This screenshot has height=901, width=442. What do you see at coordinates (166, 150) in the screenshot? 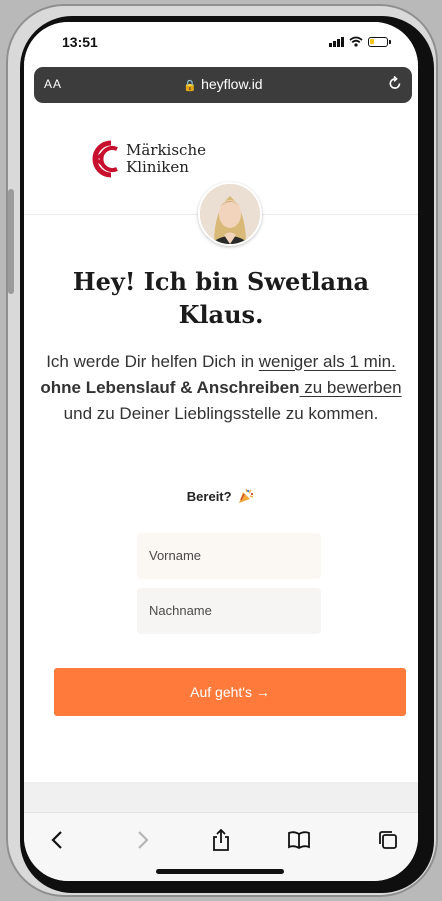
I see `logo-text-line1: Märkische` at bounding box center [166, 150].